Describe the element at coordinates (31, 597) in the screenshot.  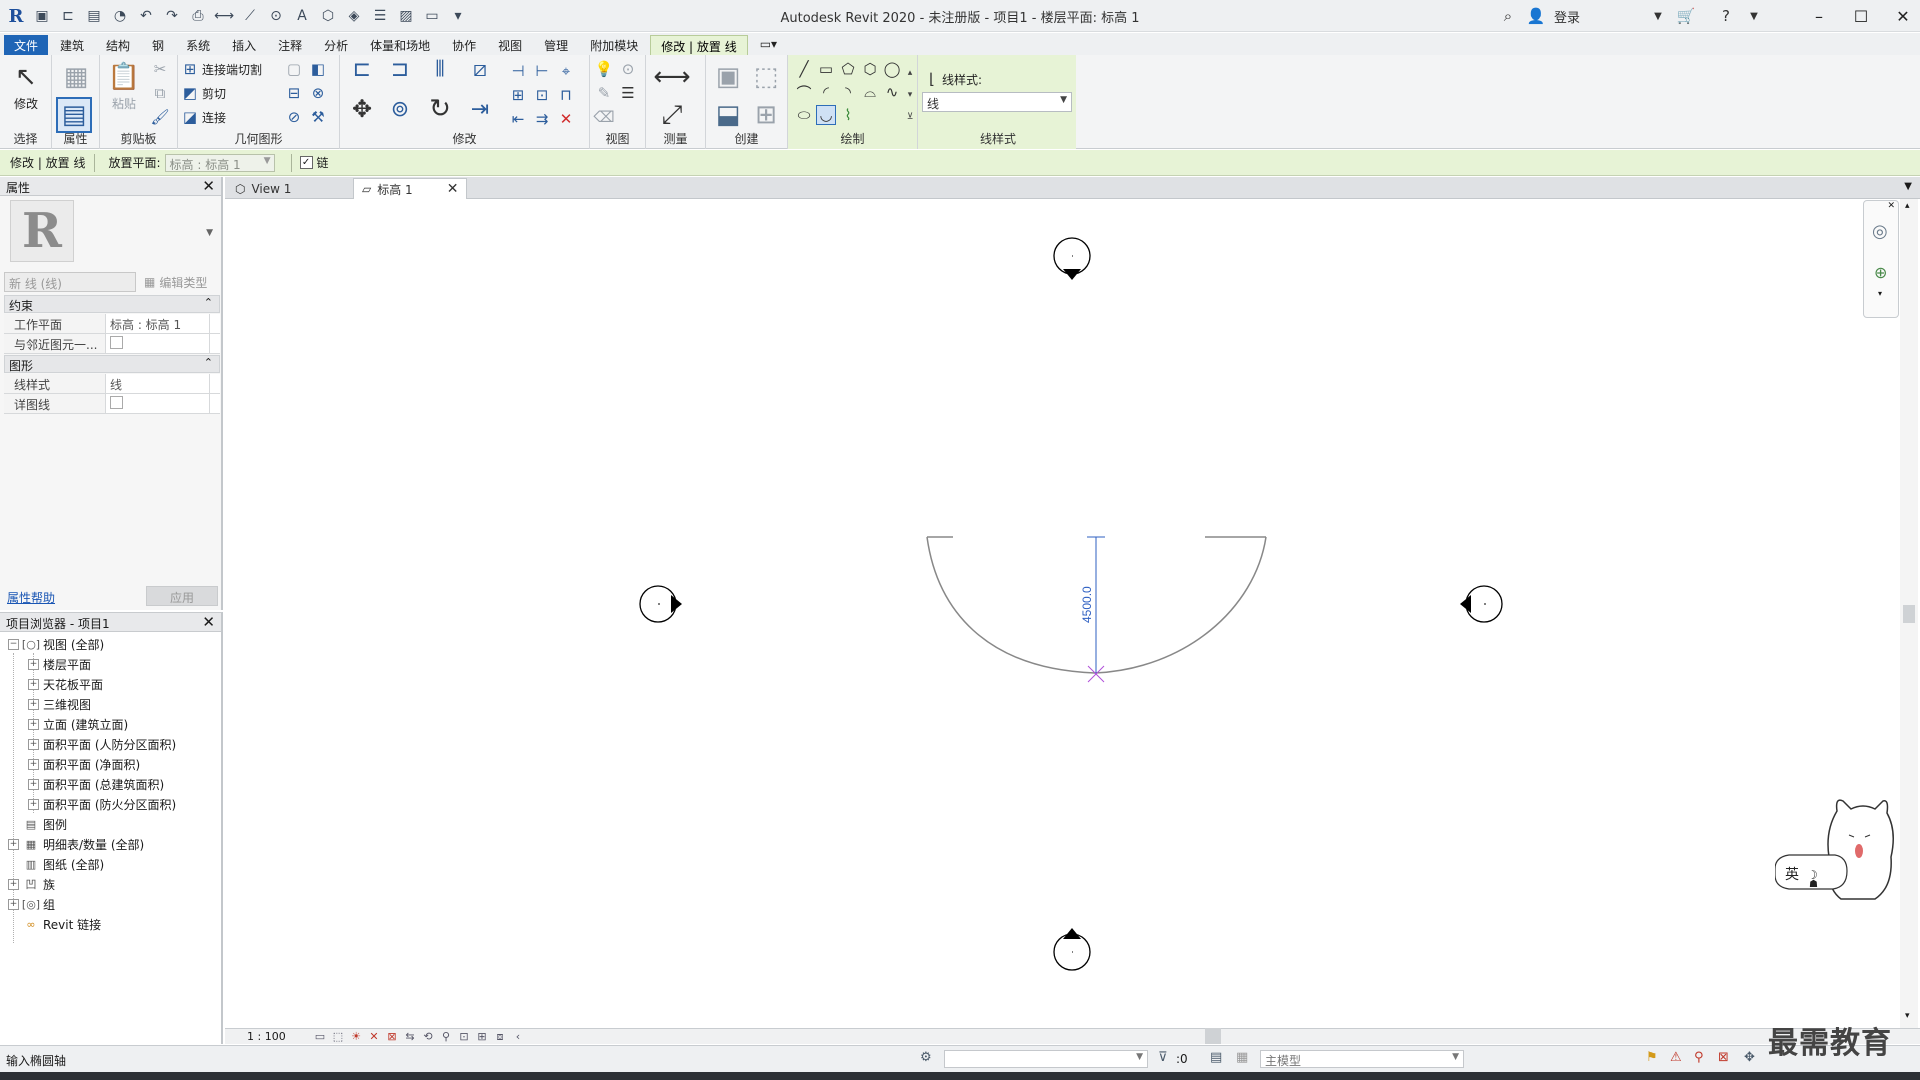
I see `properties-help-link: 属性帮助` at that location.